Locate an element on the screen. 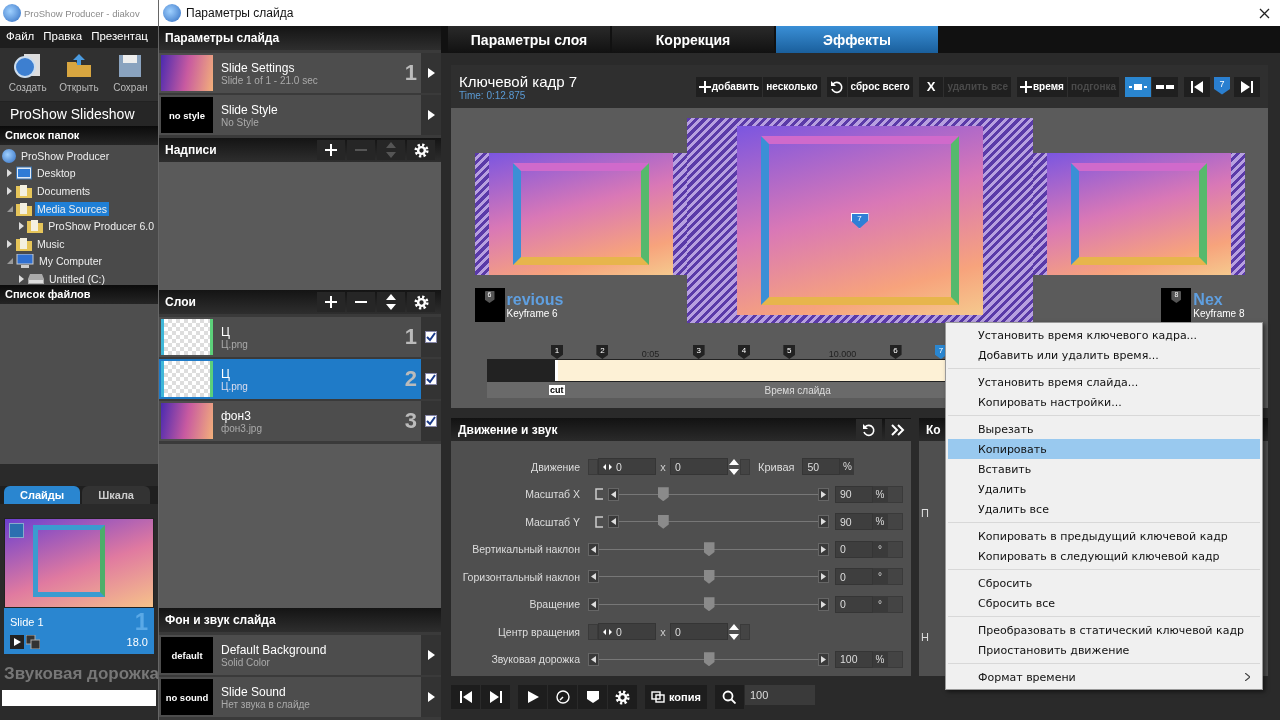  folder-tree-item: My Computer is located at coordinates (70, 261).